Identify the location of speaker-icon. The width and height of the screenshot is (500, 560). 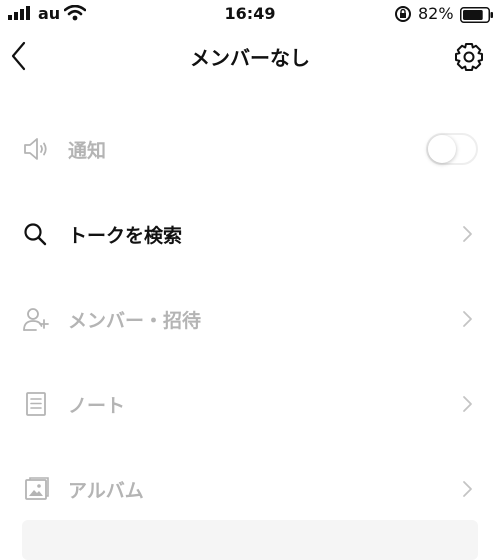
(35, 149).